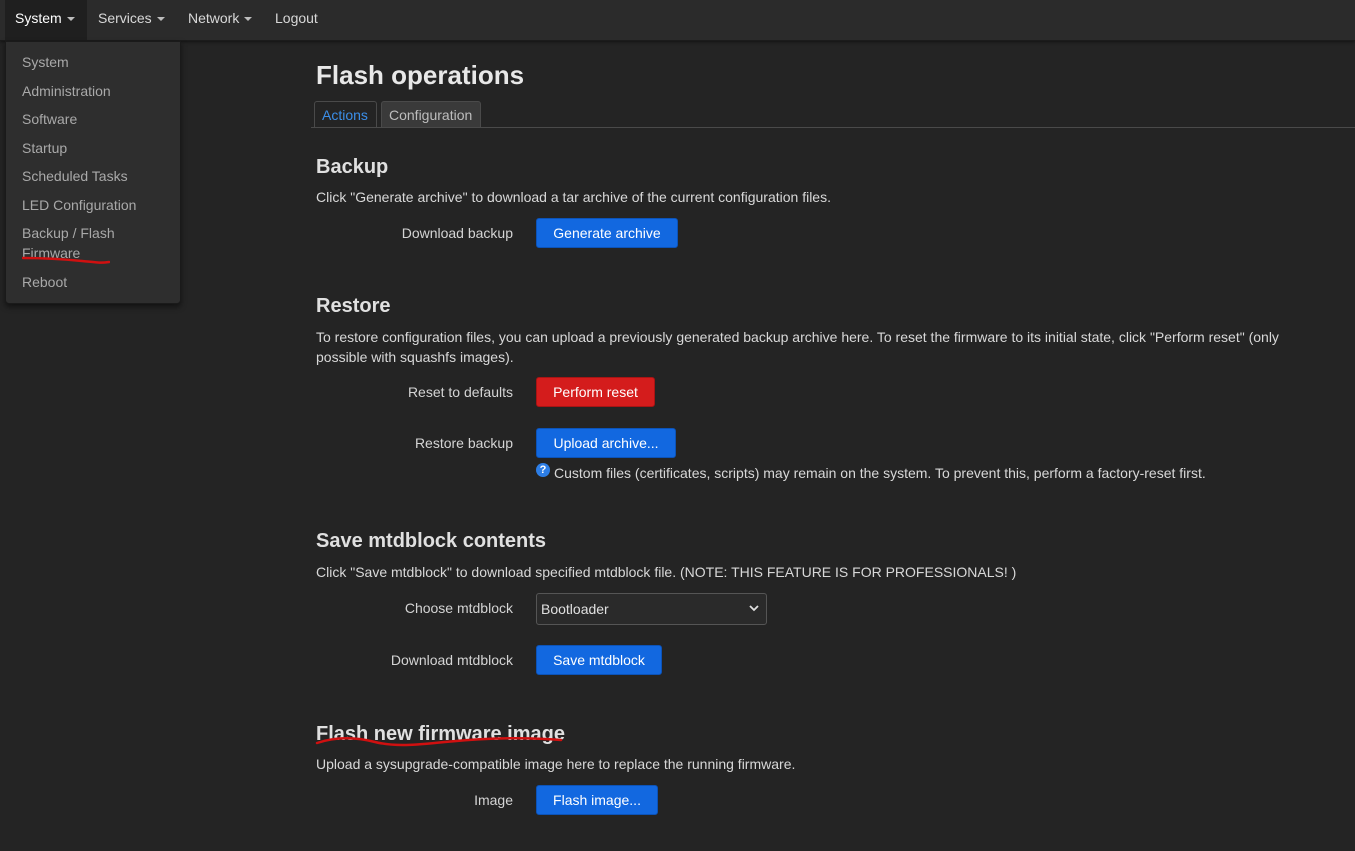  Describe the element at coordinates (97, 119) in the screenshot. I see `dropdown-item-software: Software` at that location.